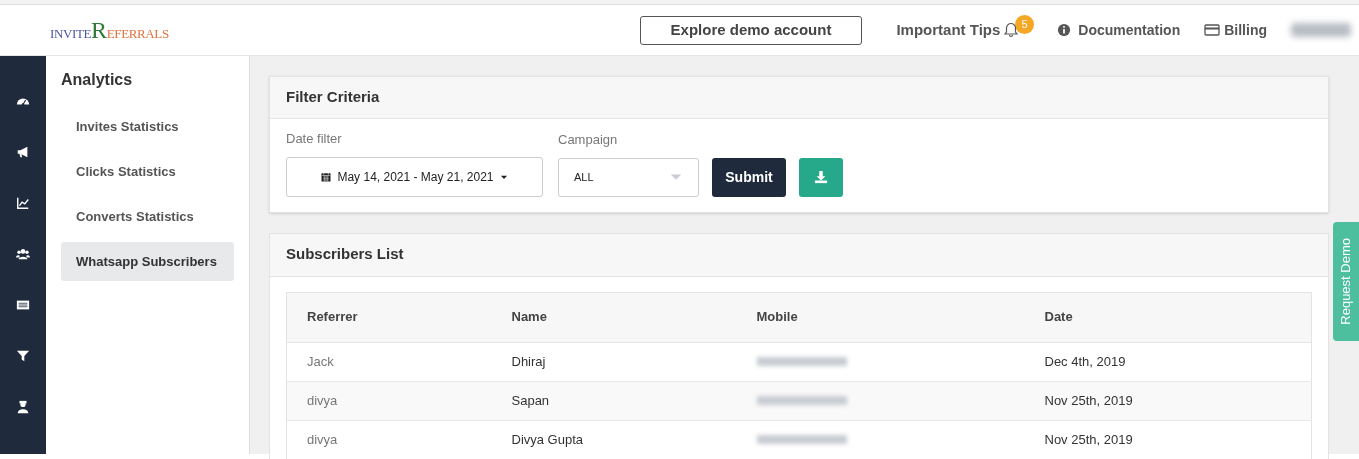 The height and width of the screenshot is (459, 1359). Describe the element at coordinates (614, 400) in the screenshot. I see `table-cell: Sapan` at that location.